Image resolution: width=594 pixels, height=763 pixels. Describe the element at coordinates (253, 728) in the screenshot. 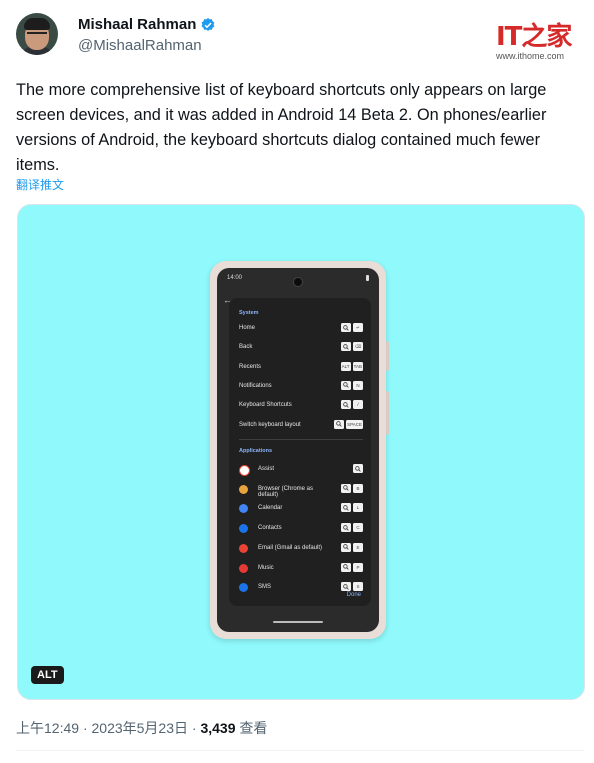

I see `views-label: 查看` at that location.